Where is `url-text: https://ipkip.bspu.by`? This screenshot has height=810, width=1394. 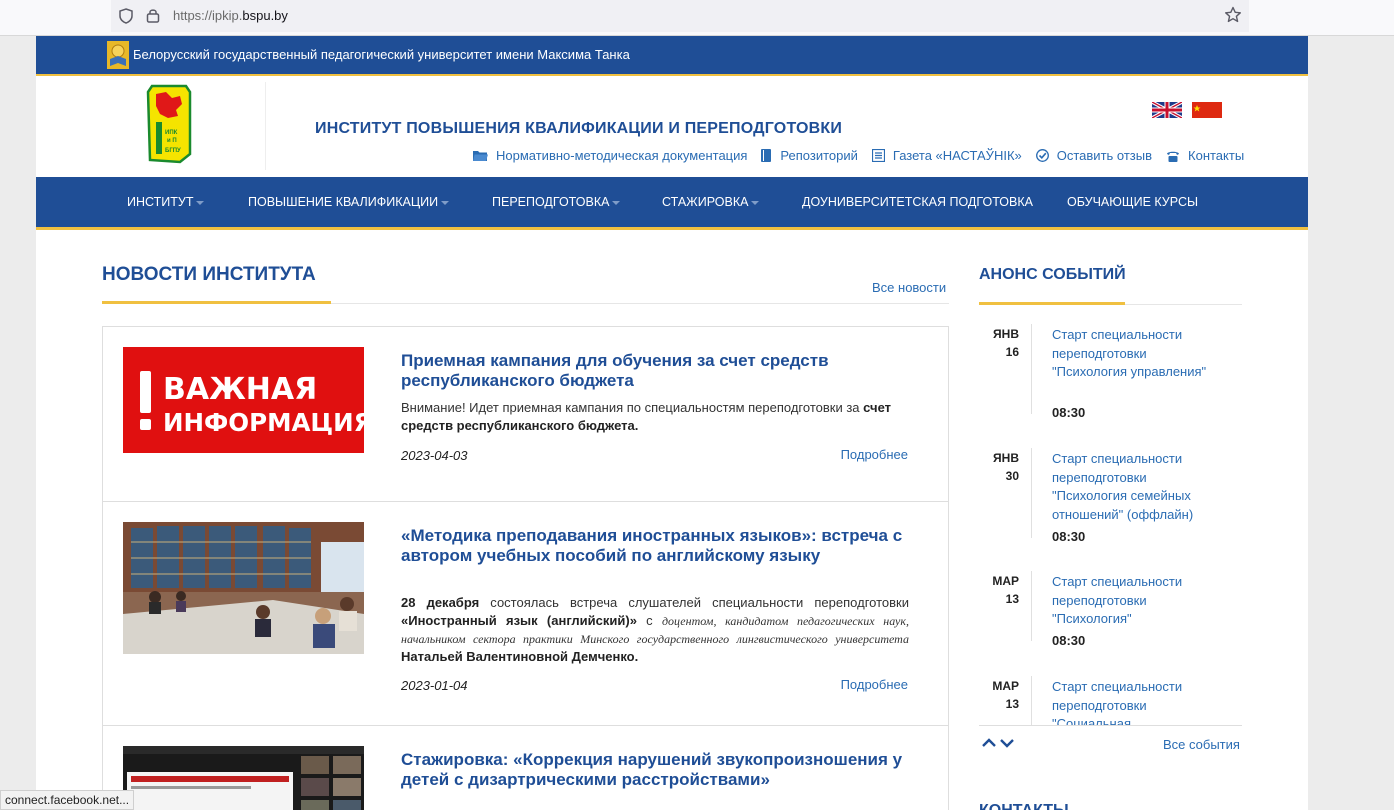
url-text: https://ipkip.bspu.by is located at coordinates (230, 15).